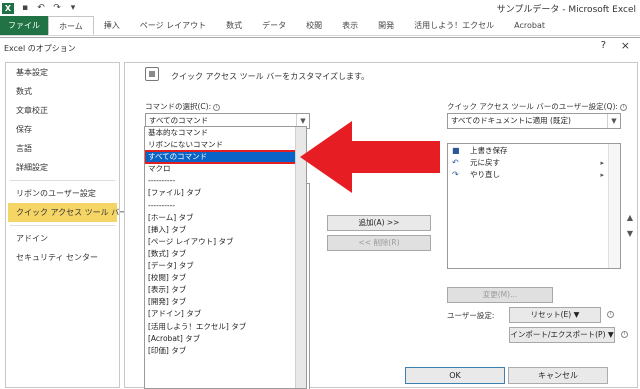 Image resolution: width=640 pixels, height=389 pixels. Describe the element at coordinates (456, 150) in the screenshot. I see `save-icon: ■` at that location.